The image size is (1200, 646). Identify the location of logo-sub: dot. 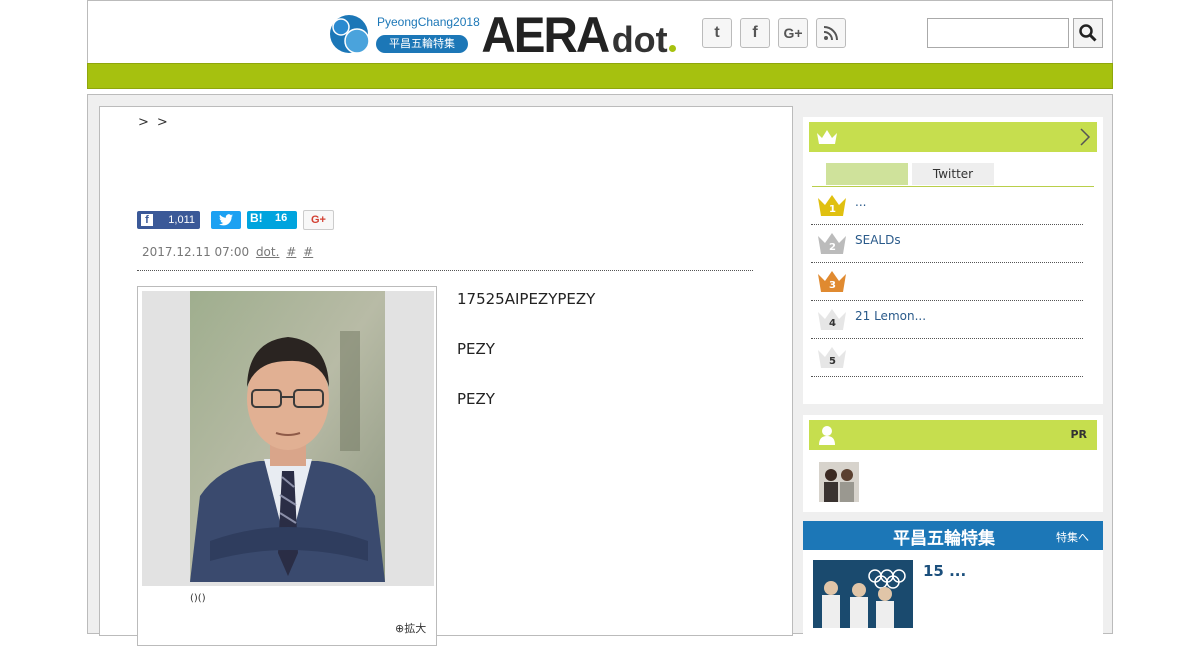
(639, 39).